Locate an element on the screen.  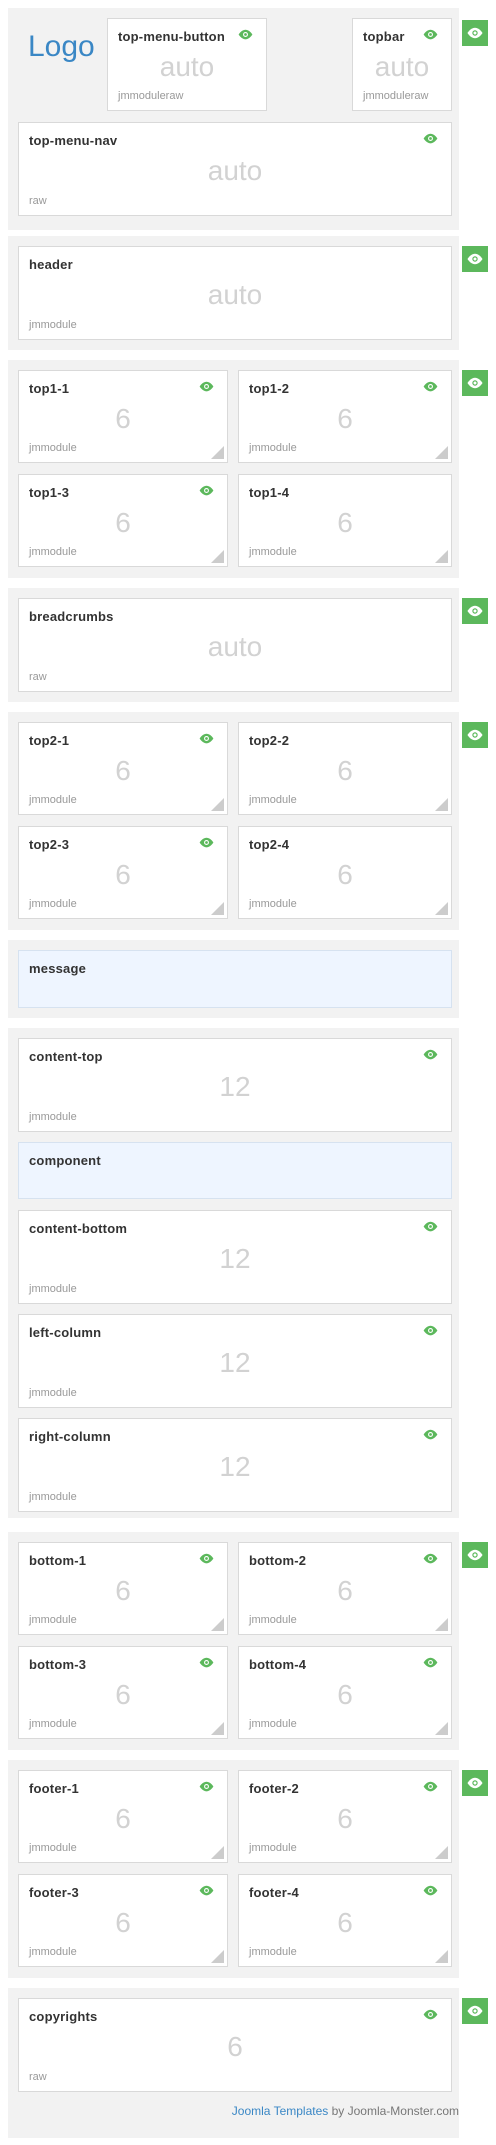
block-copyrights: copyrights 6 raw is located at coordinates (235, 2045).